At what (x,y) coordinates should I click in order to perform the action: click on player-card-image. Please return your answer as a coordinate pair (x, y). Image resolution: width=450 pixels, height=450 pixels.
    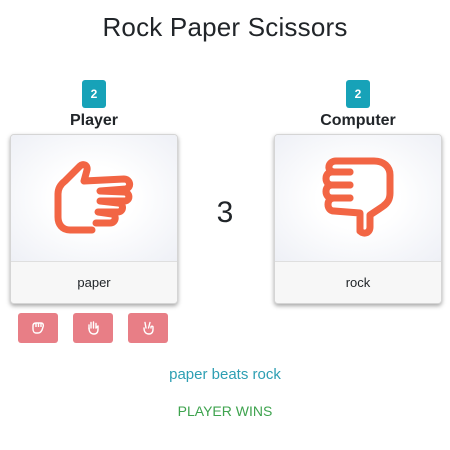
    Looking at the image, I should click on (94, 198).